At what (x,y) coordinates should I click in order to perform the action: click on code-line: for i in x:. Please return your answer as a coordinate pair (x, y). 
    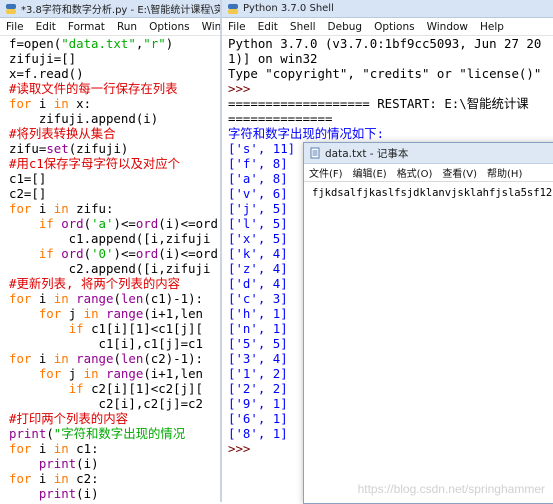
    Looking at the image, I should click on (50, 103).